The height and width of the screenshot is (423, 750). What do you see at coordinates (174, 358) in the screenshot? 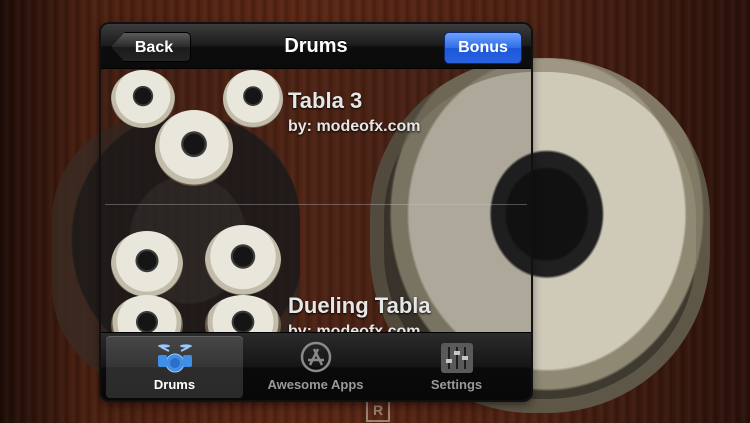
I see `drum-kit-icon` at bounding box center [174, 358].